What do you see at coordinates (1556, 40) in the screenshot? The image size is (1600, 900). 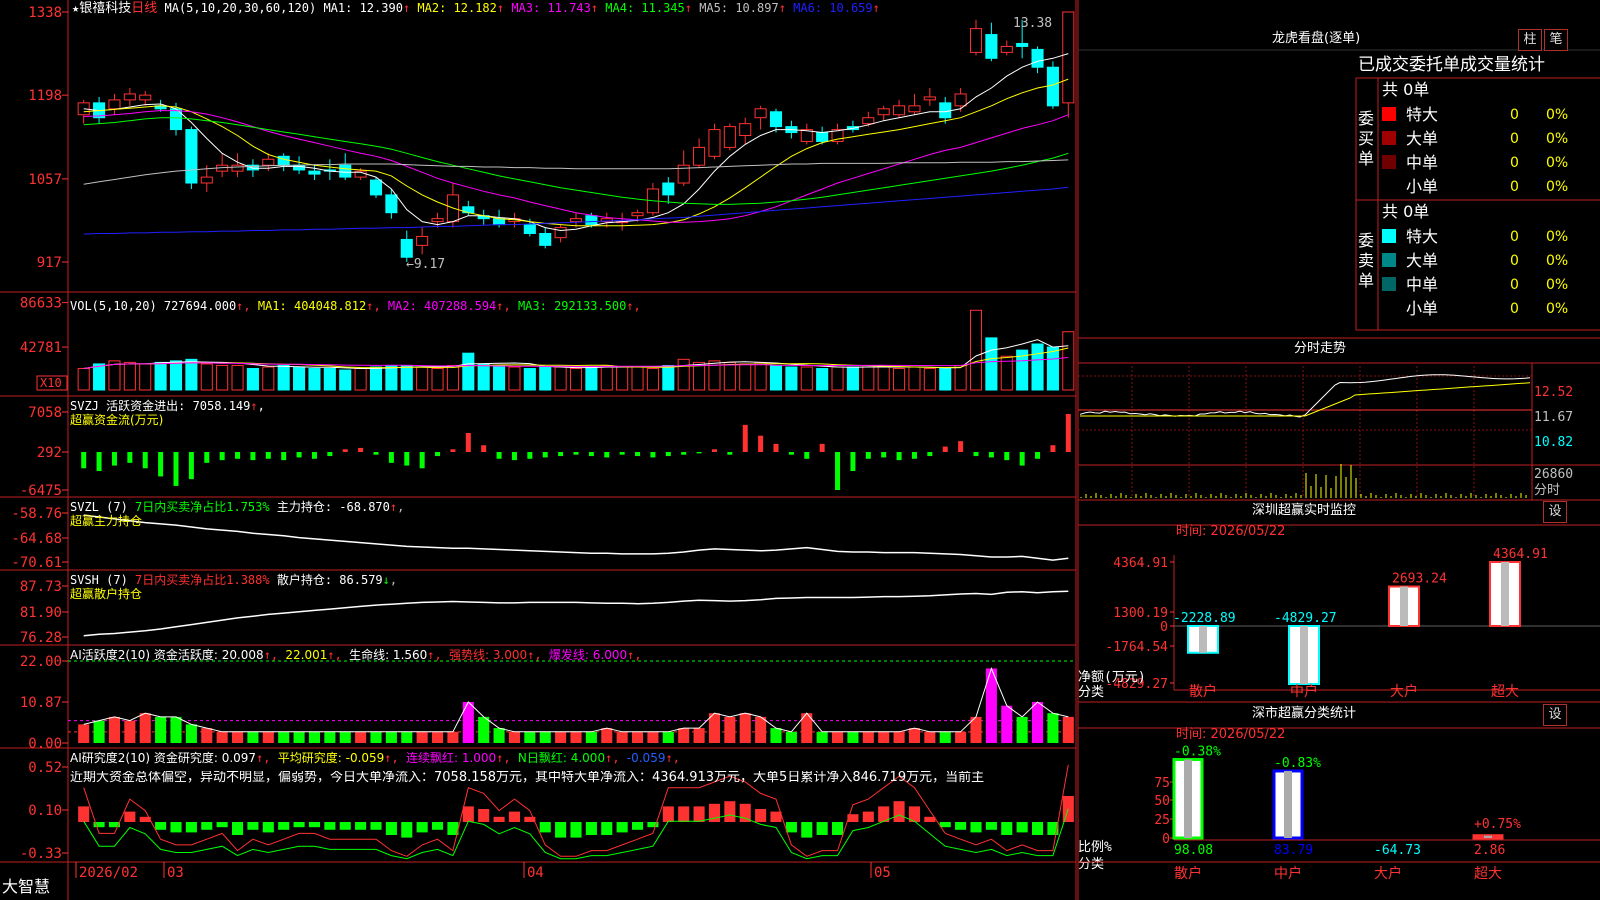 I see `tick-mode-button: 笔` at bounding box center [1556, 40].